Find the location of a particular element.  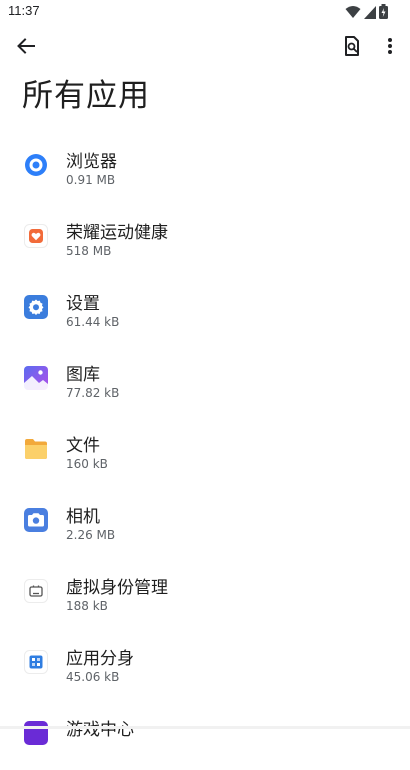

app-item-browser: 浏览器 0.91 MB is located at coordinates (205, 166).